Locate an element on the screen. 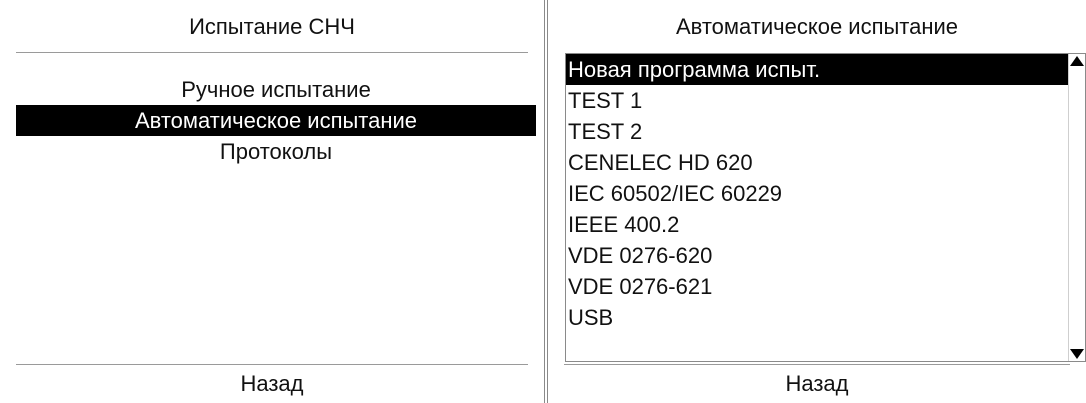 This screenshot has height=403, width=1086. title-divider is located at coordinates (272, 52).